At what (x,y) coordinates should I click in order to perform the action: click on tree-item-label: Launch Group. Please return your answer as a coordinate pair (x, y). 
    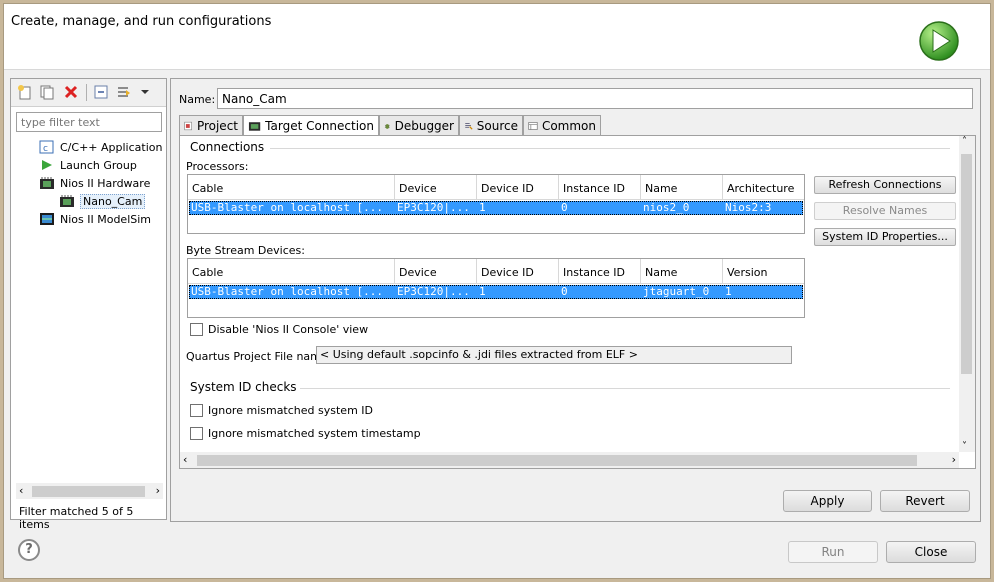
    Looking at the image, I should click on (98, 165).